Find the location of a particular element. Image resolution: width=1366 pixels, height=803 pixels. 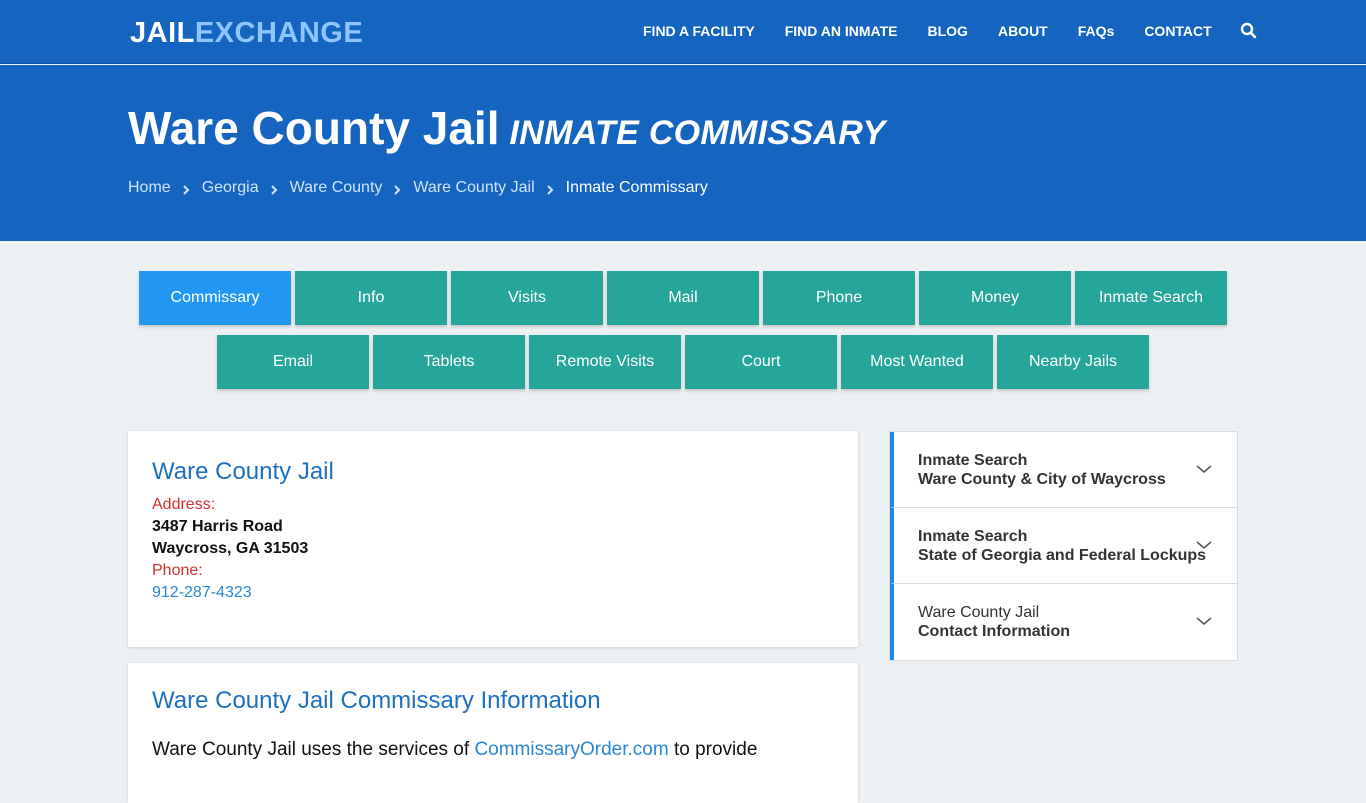

phone-label: Phone: is located at coordinates (177, 570).